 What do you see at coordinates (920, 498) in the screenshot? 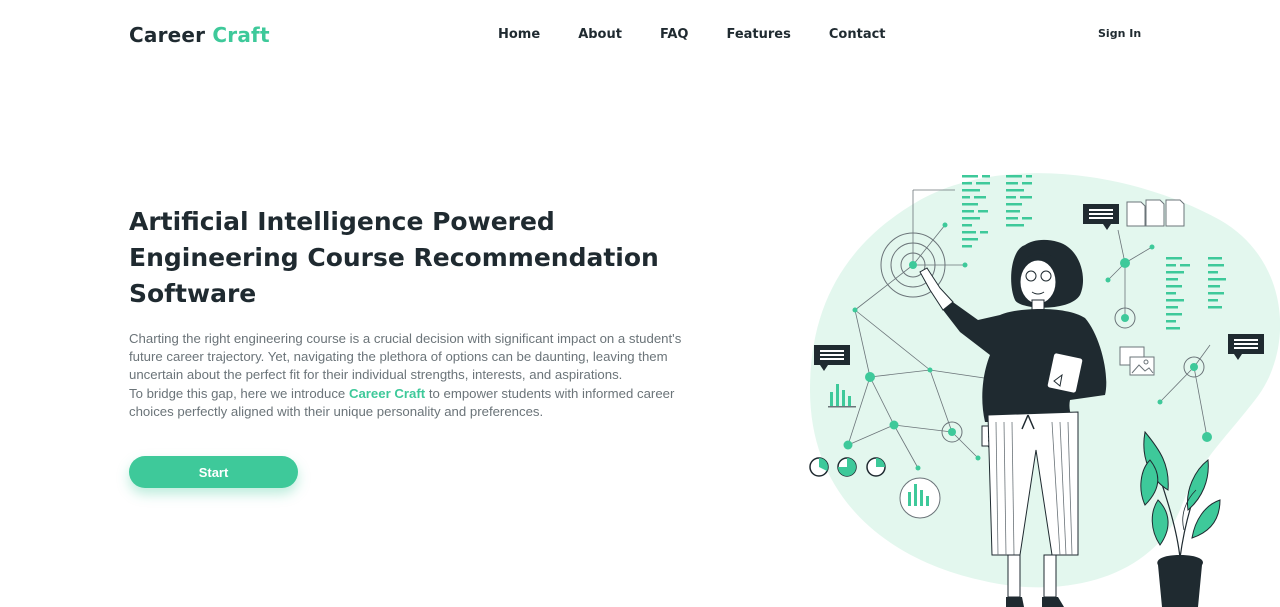
I see `bar-chart-circle-icon` at bounding box center [920, 498].